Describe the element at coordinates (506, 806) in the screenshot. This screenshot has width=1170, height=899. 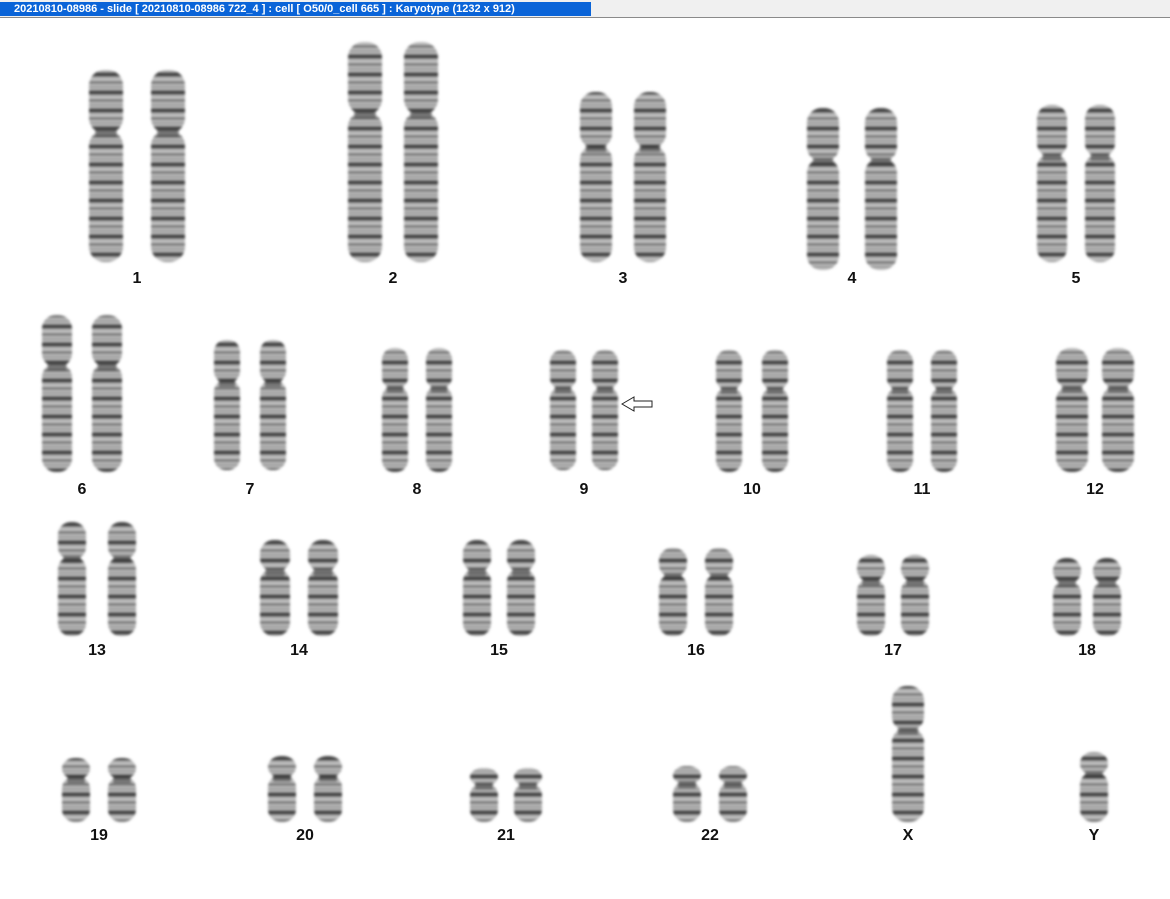
I see `chromosome-pair-21: 21` at that location.